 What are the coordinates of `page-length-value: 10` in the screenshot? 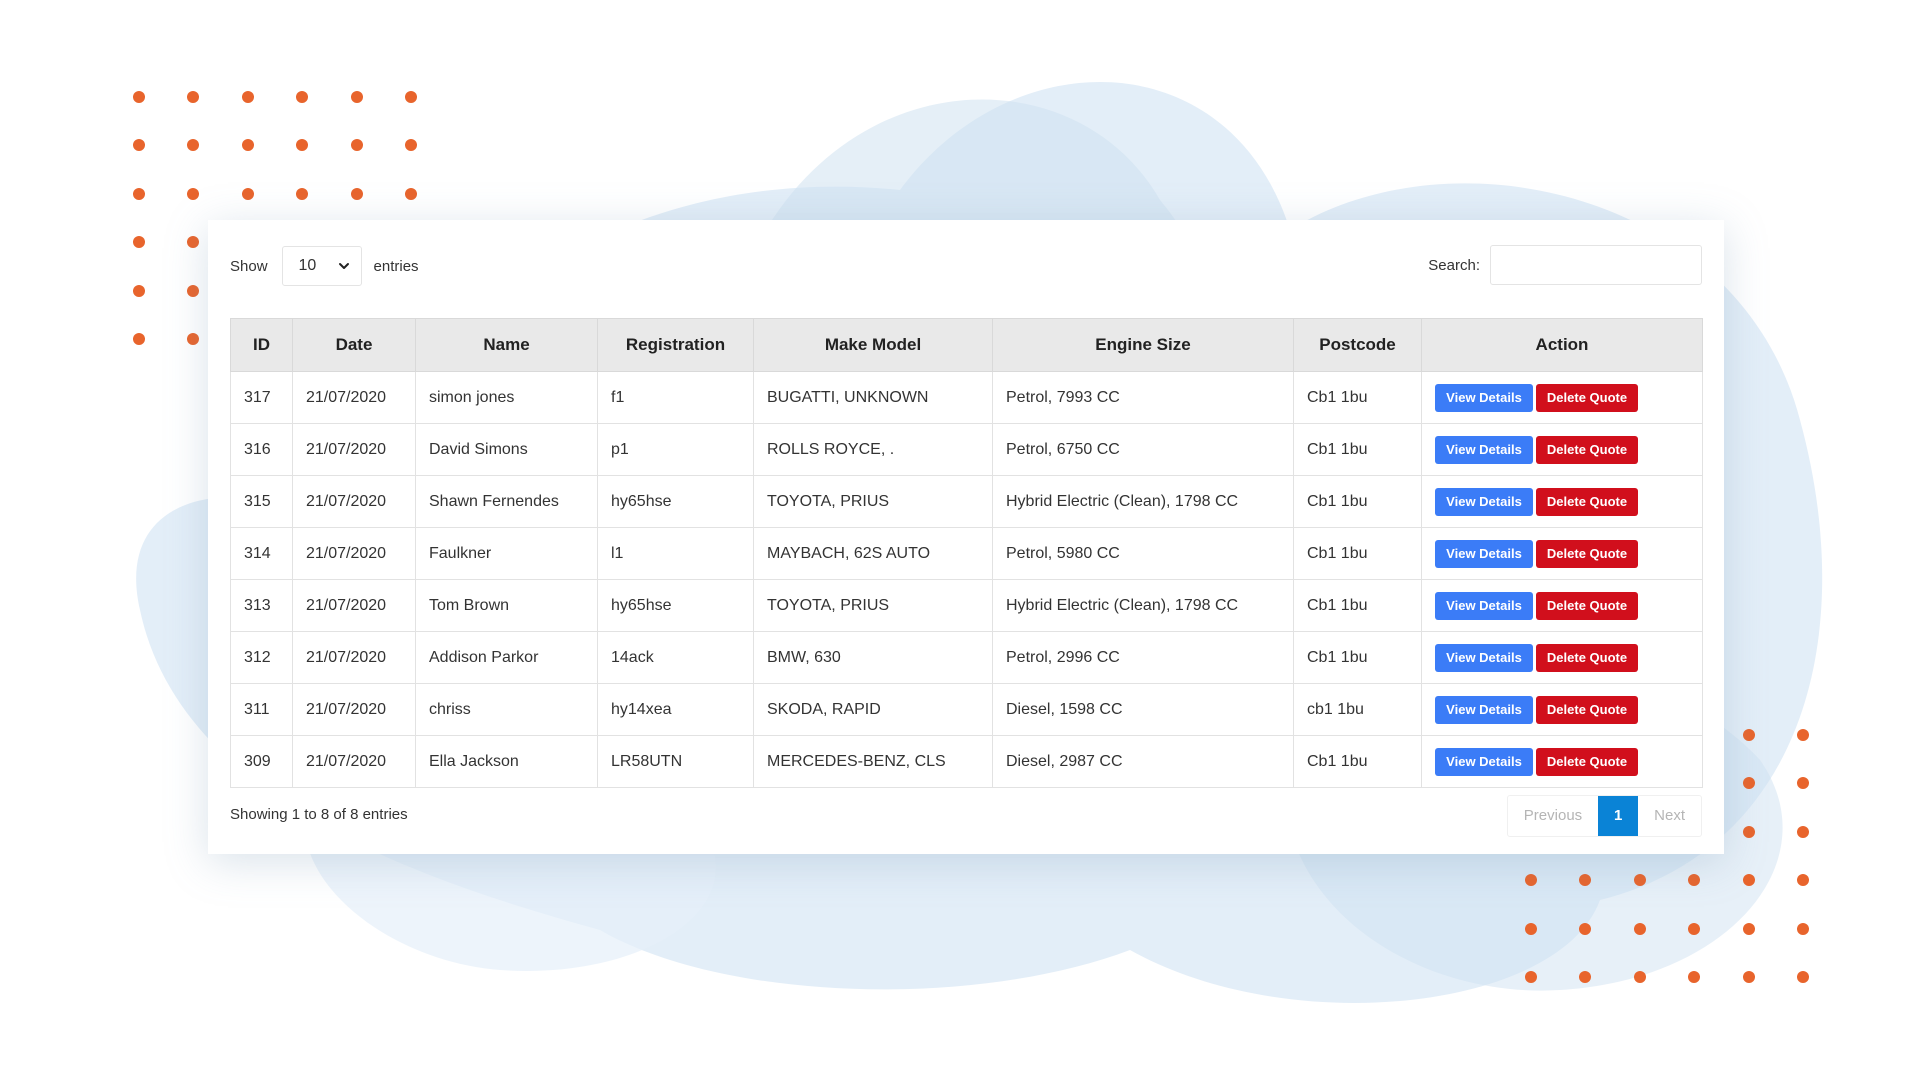 It's located at (307, 265).